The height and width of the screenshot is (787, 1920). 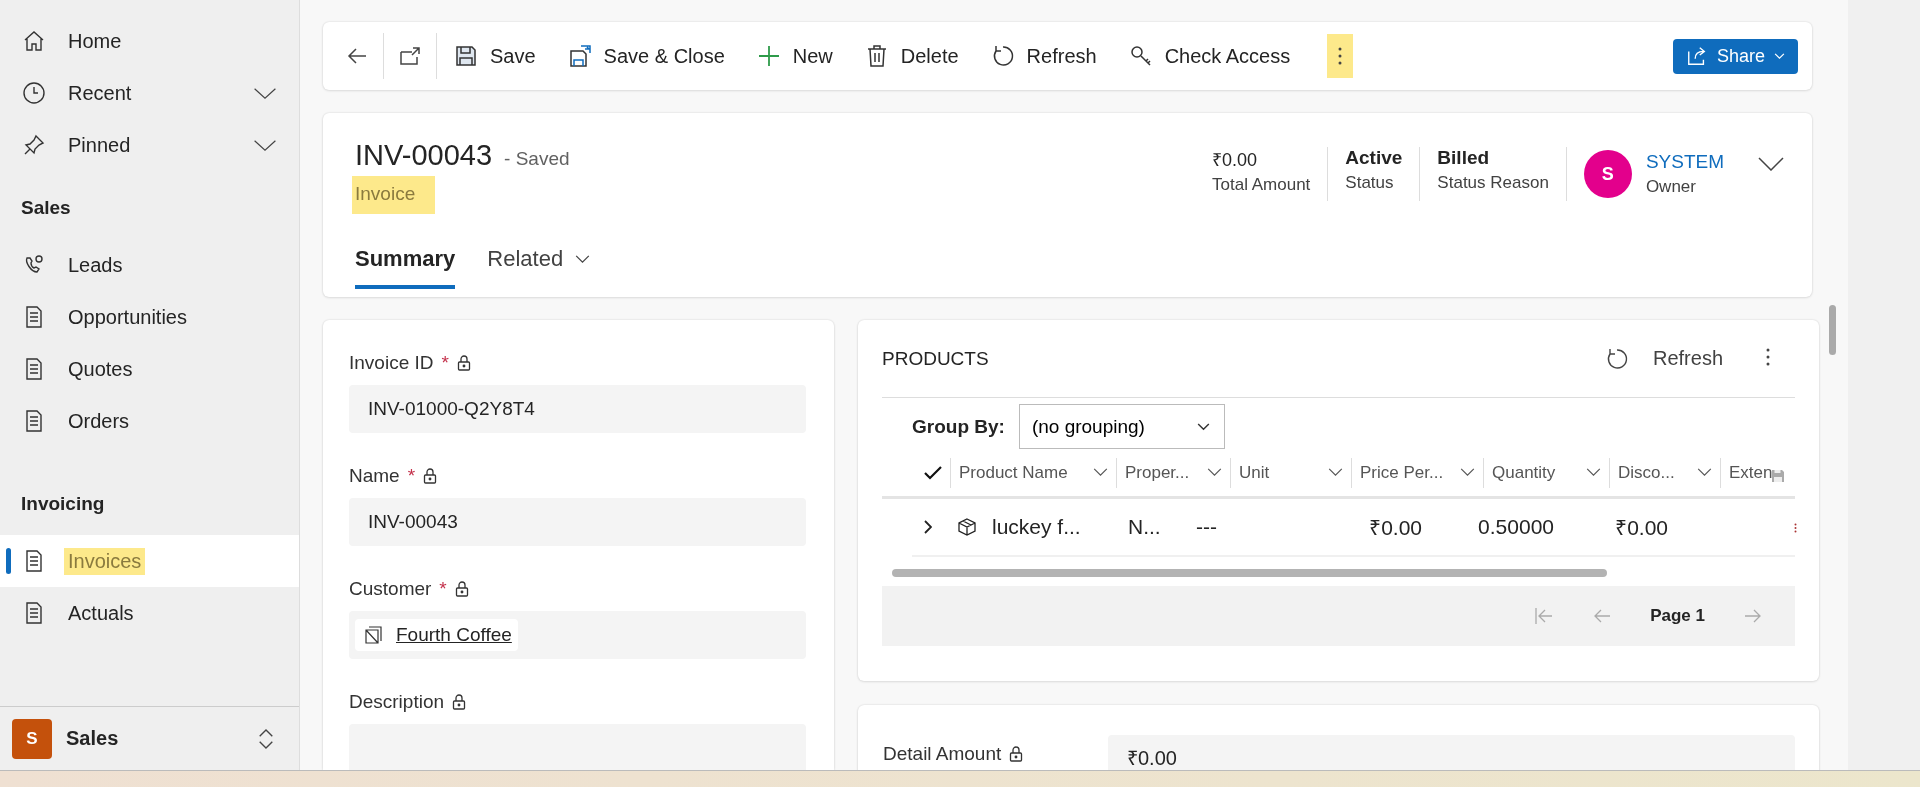 I want to click on expand-icon, so click(x=928, y=527).